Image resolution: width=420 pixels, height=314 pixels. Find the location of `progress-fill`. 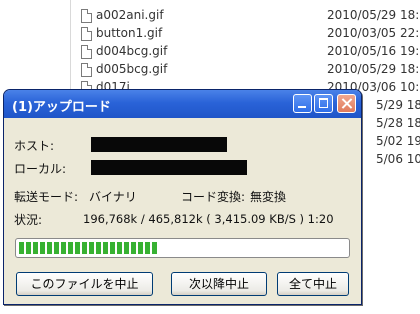

progress-fill is located at coordinates (89, 248).